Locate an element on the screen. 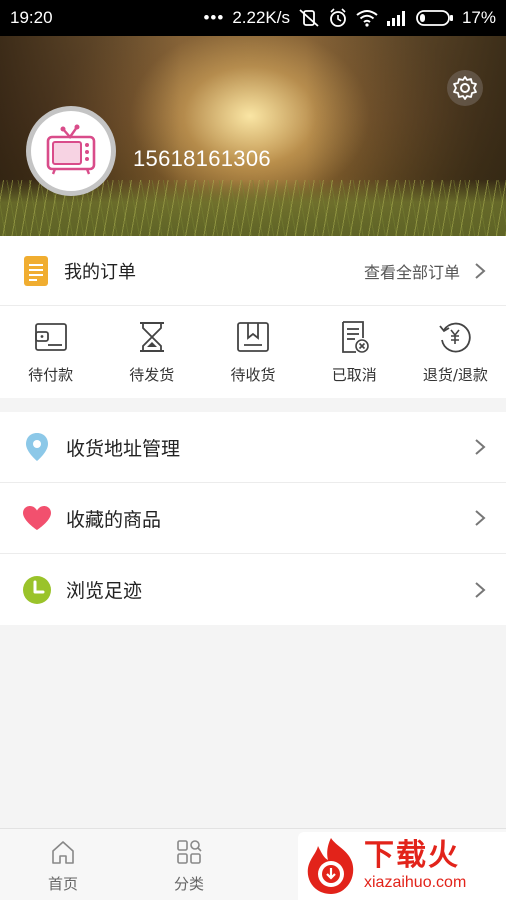  gear-icon is located at coordinates (465, 88).